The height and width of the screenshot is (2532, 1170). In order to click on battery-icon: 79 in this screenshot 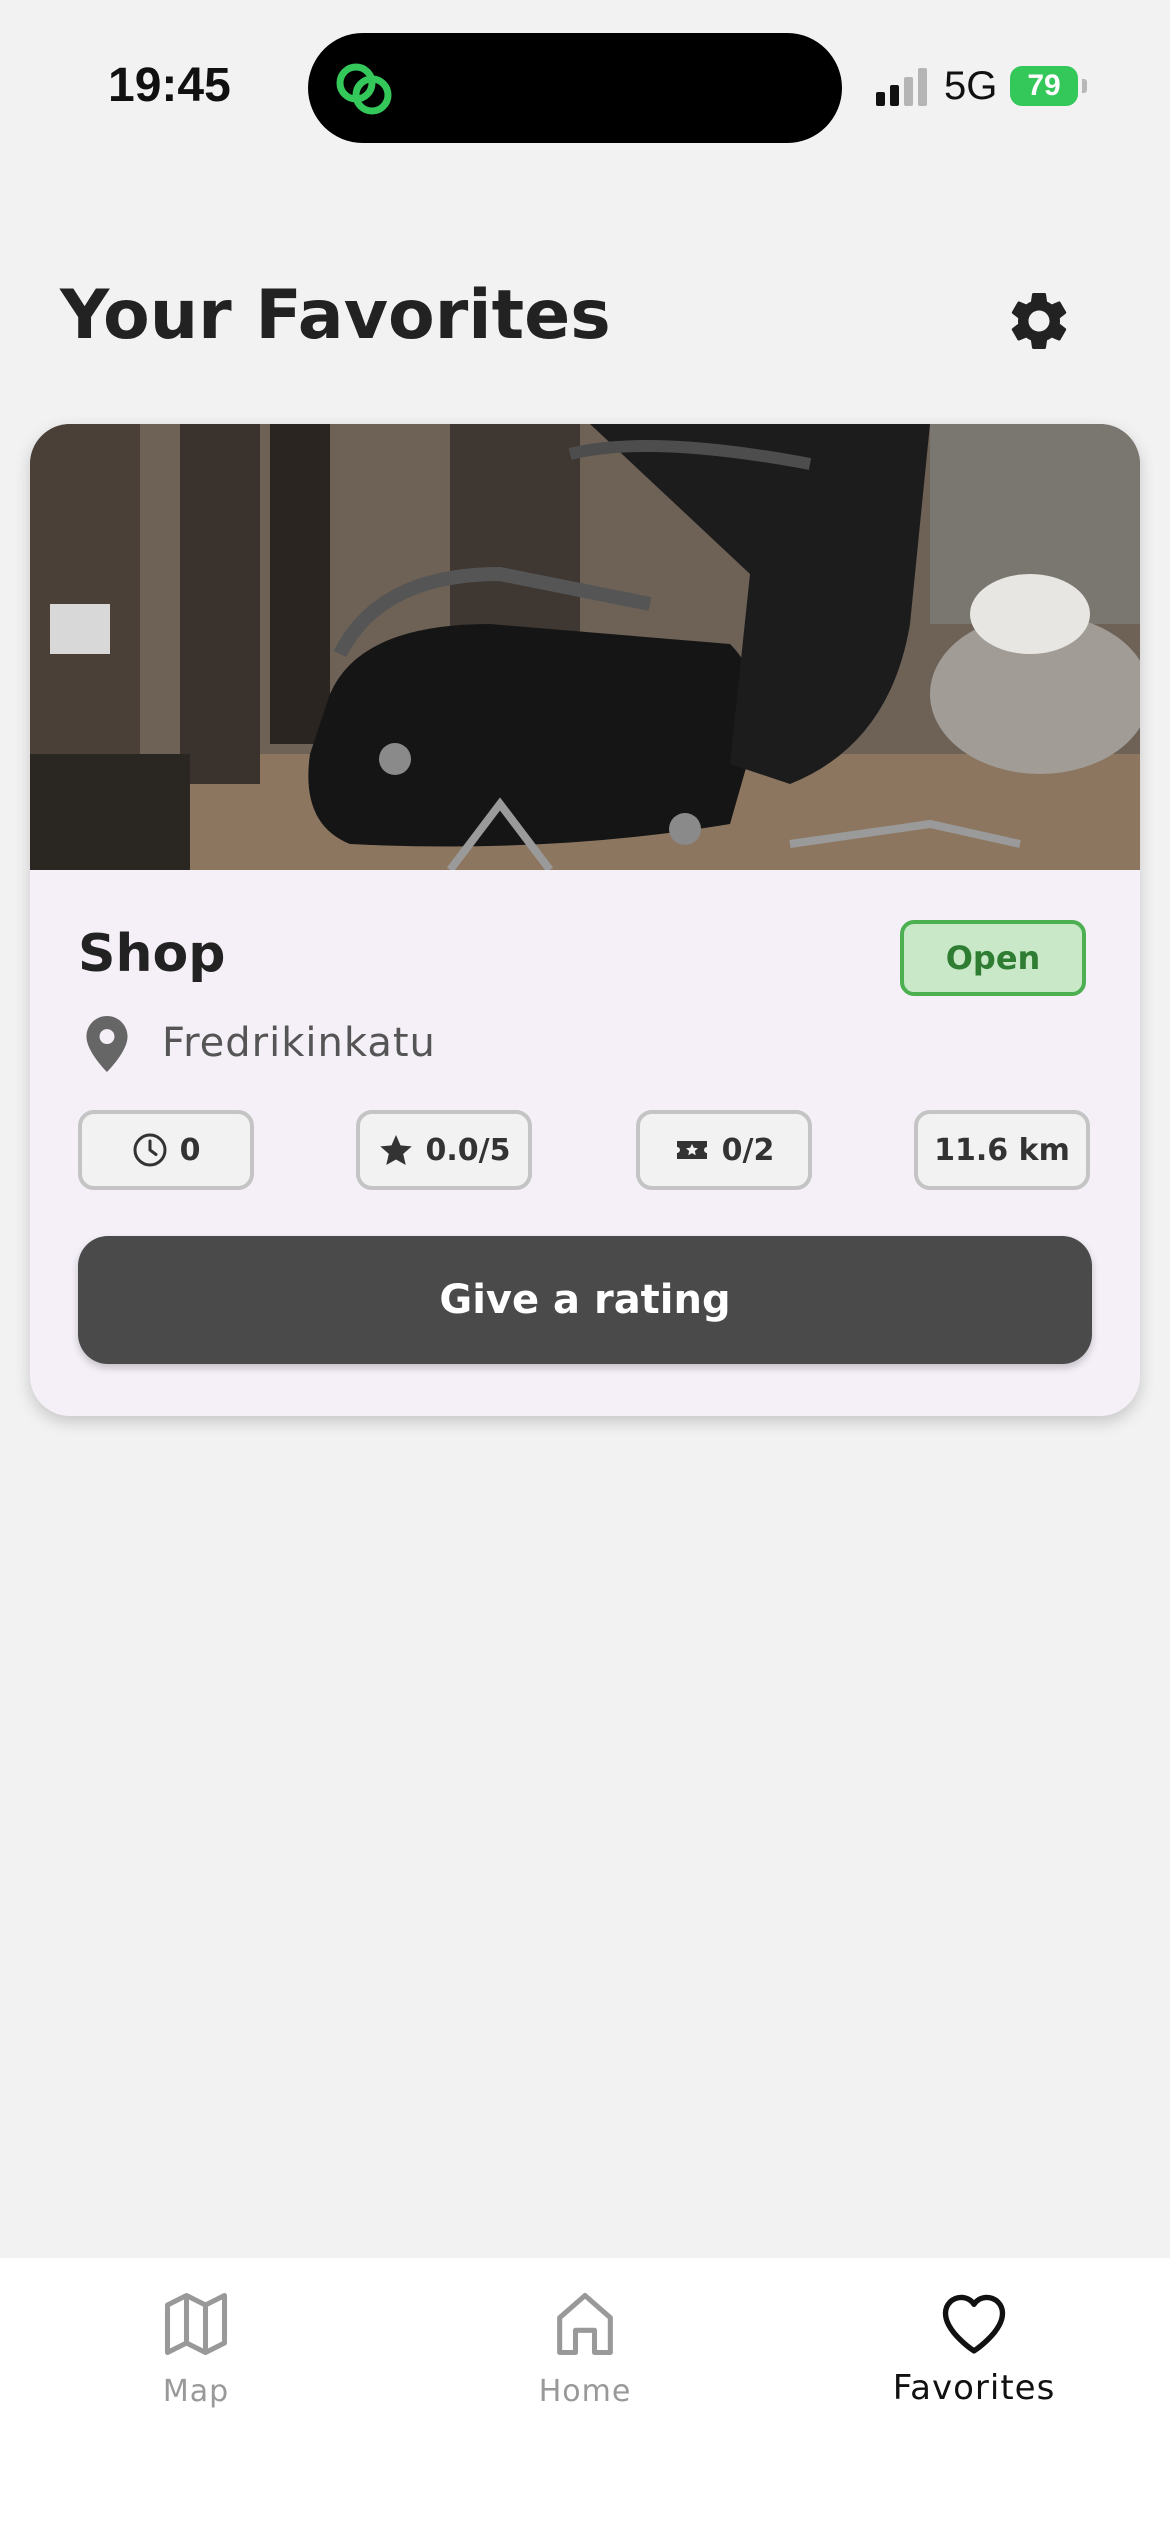, I will do `click(1044, 86)`.